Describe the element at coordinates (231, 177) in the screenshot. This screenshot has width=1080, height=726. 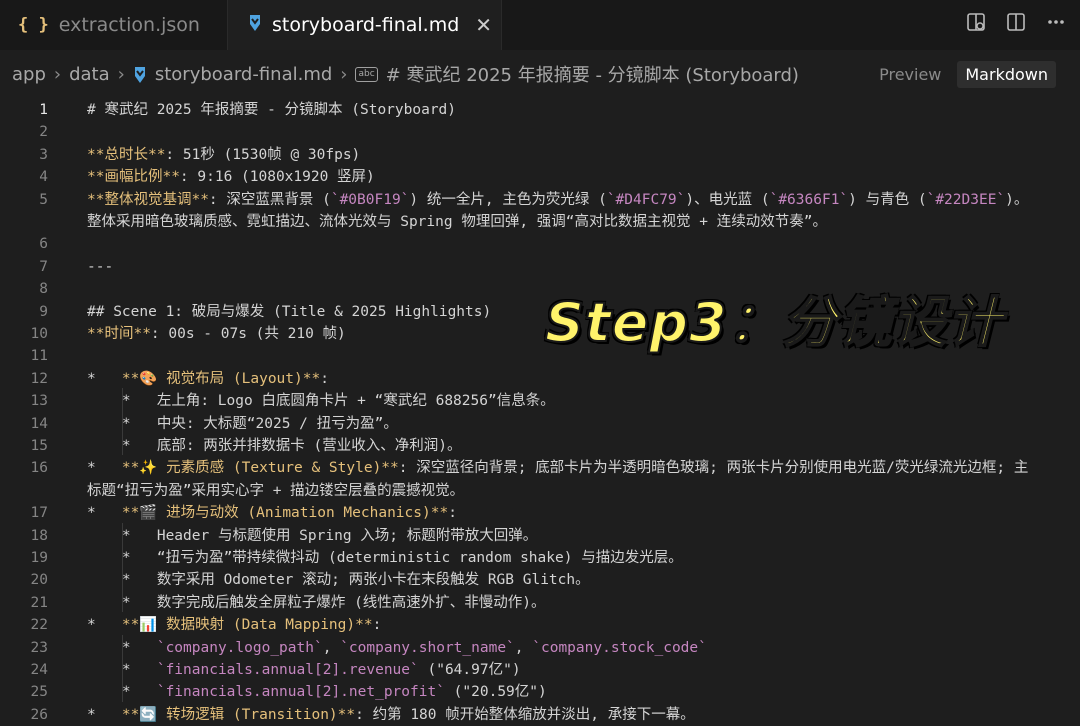
I see `line-text: **画幅比例**: 9:16 (1080x1920 竖屏)` at that location.